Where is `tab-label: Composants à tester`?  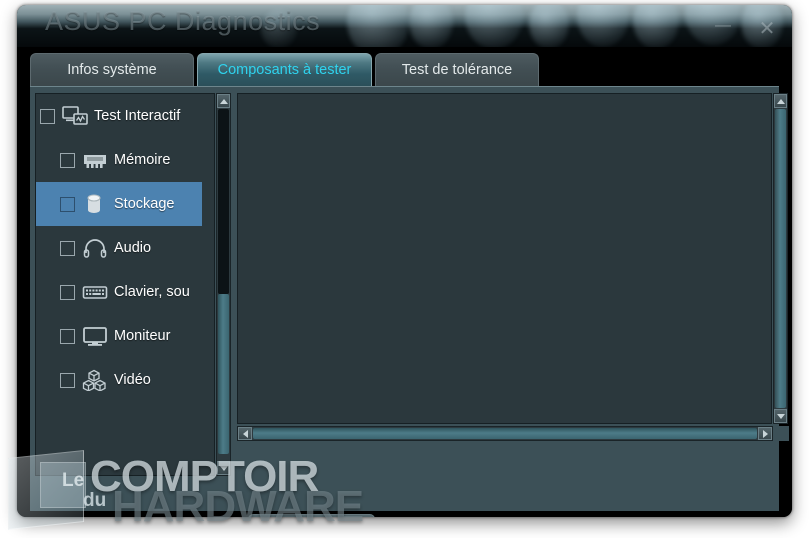 tab-label: Composants à tester is located at coordinates (284, 70).